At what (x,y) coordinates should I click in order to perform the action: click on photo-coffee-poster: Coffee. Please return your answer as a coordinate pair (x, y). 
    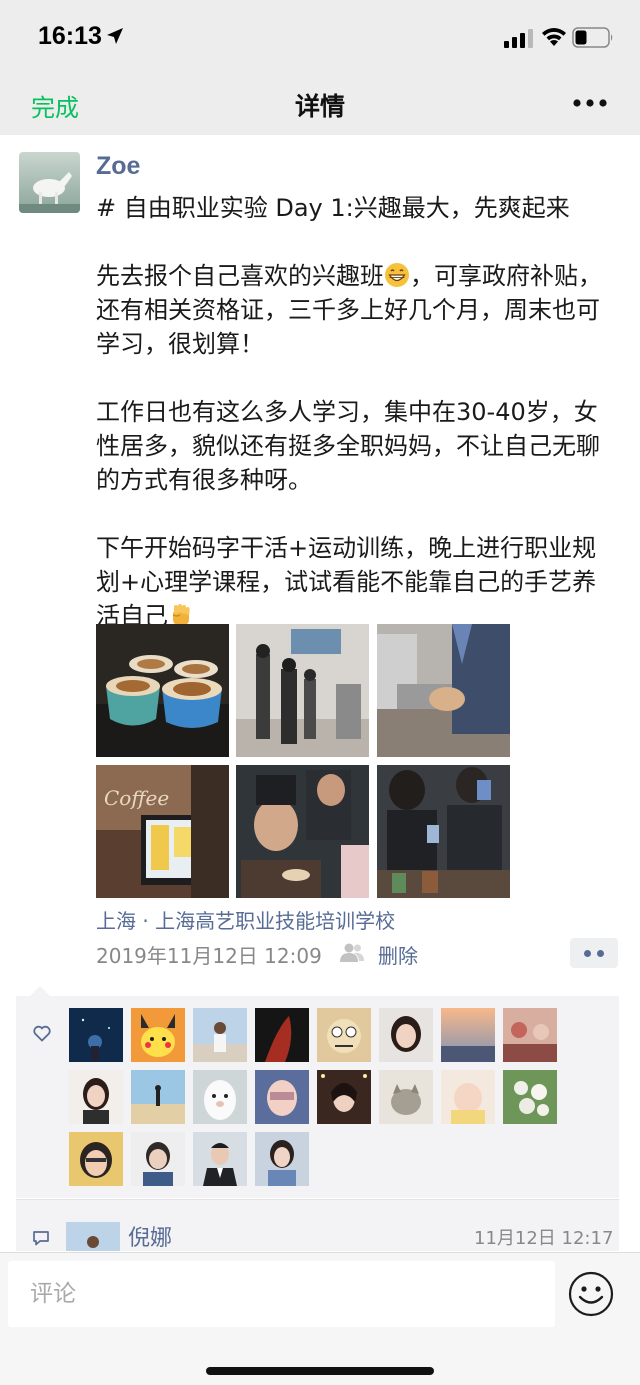
    Looking at the image, I should click on (162, 831).